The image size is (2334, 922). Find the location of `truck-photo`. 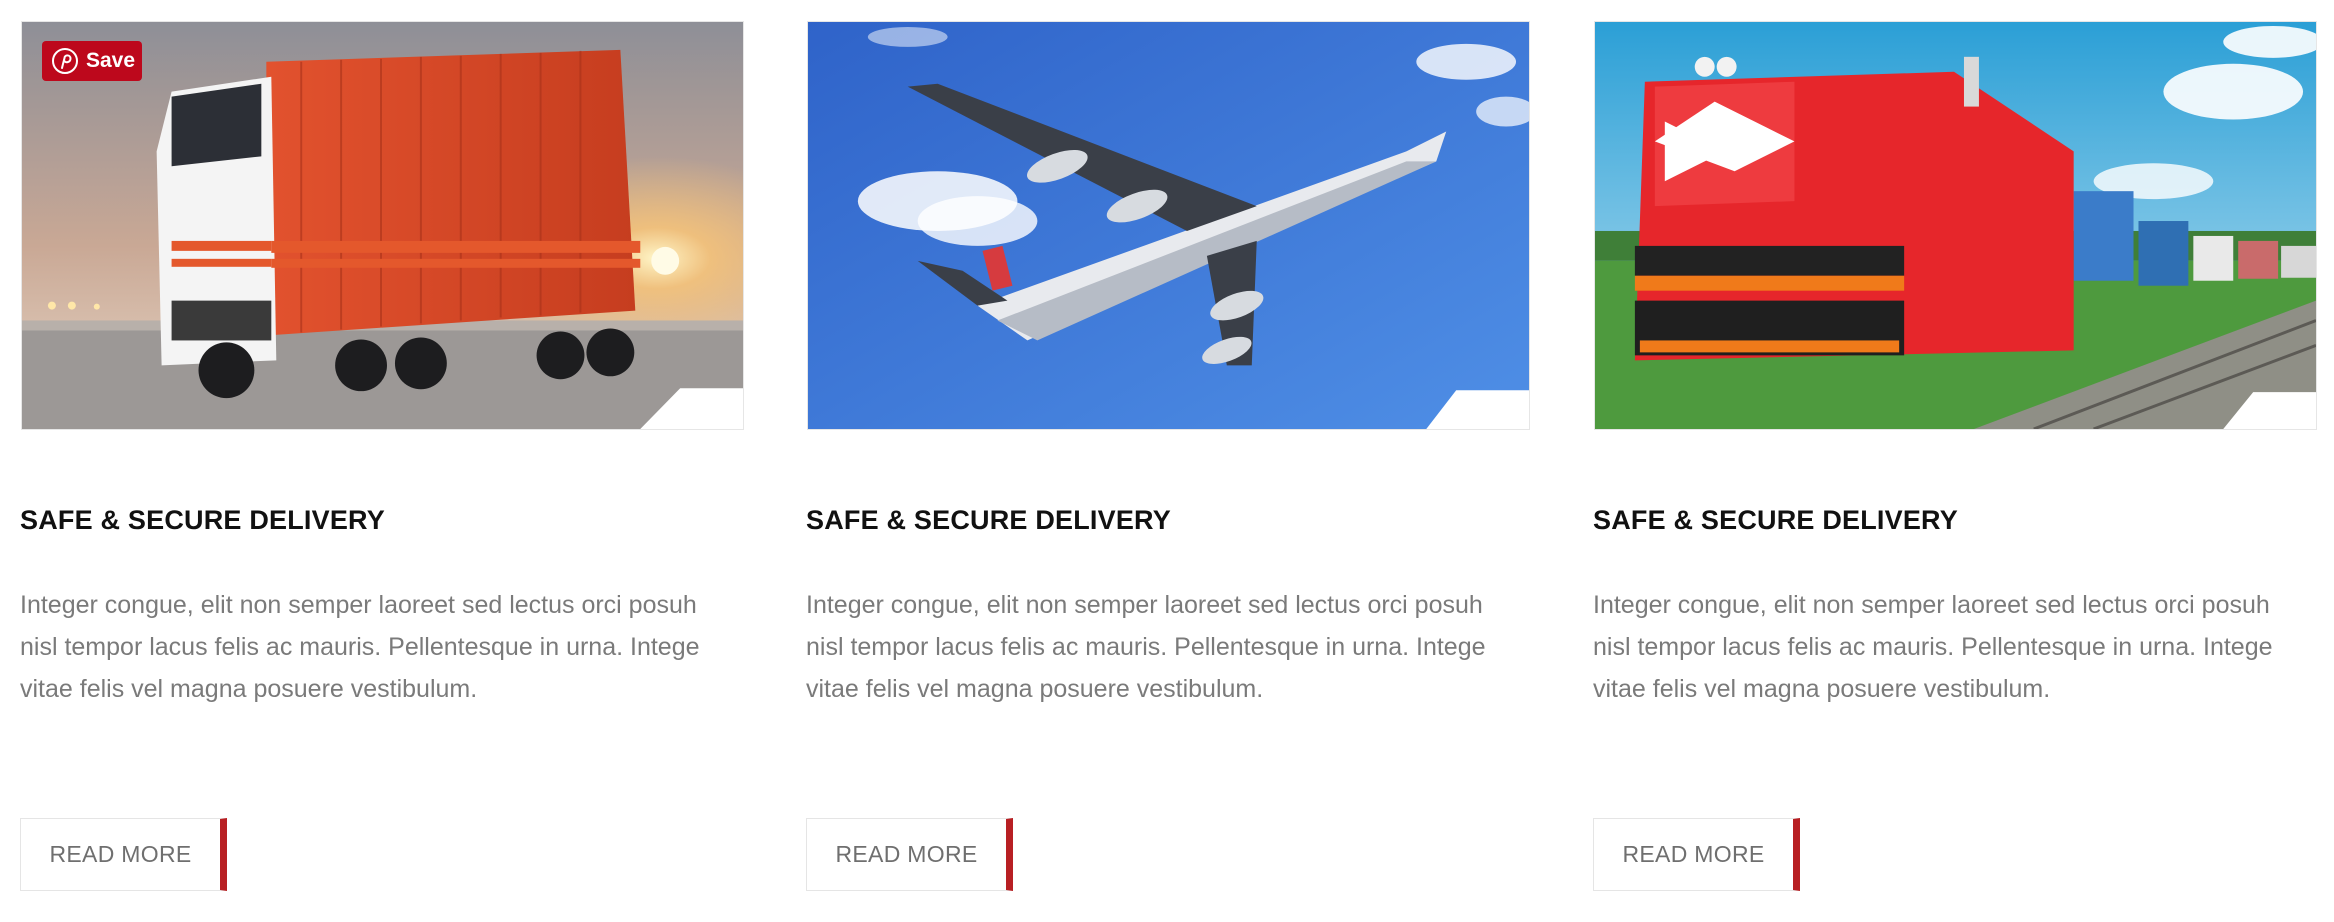

truck-photo is located at coordinates (382, 225).